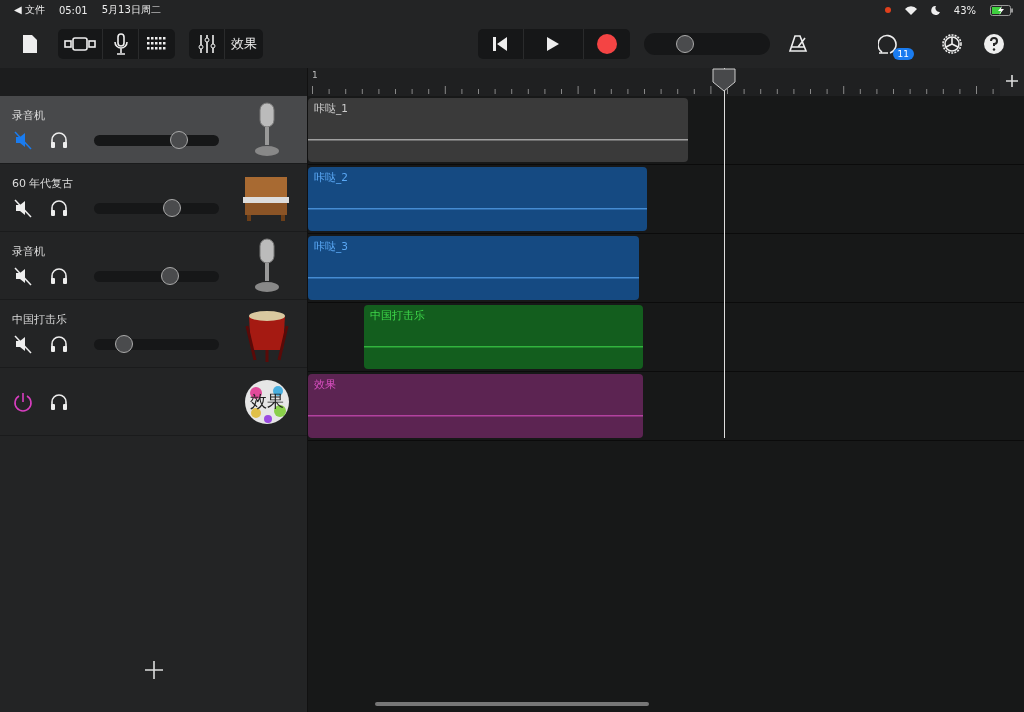 The width and height of the screenshot is (1024, 712). I want to click on track-header: 录音机, so click(153, 130).